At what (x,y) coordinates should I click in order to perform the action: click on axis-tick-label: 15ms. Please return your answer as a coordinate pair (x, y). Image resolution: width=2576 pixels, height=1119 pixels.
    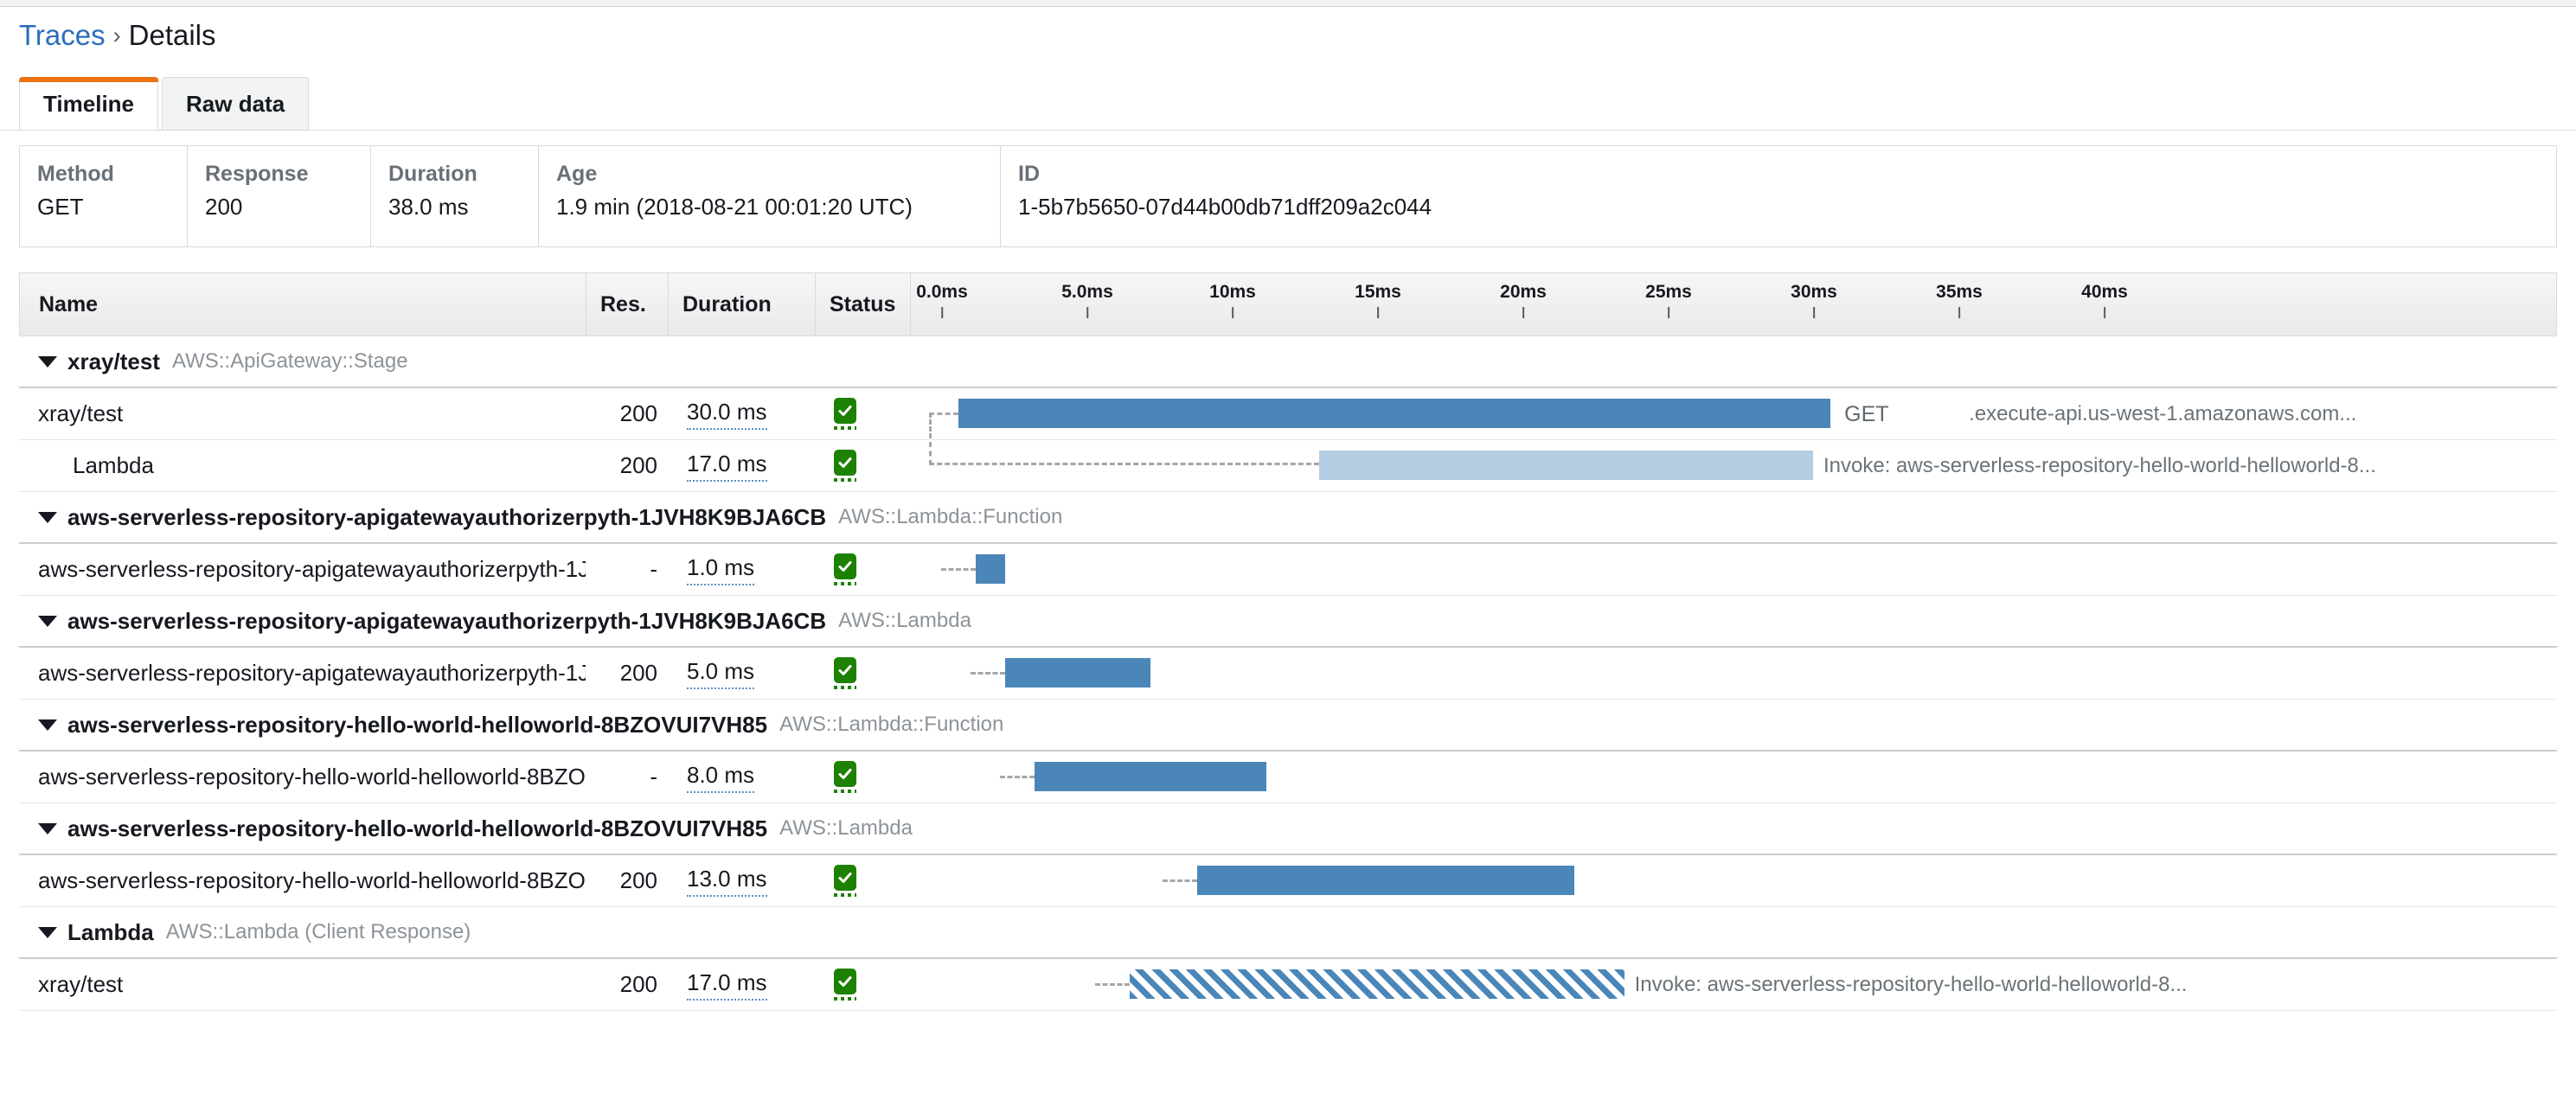
    Looking at the image, I should click on (1378, 292).